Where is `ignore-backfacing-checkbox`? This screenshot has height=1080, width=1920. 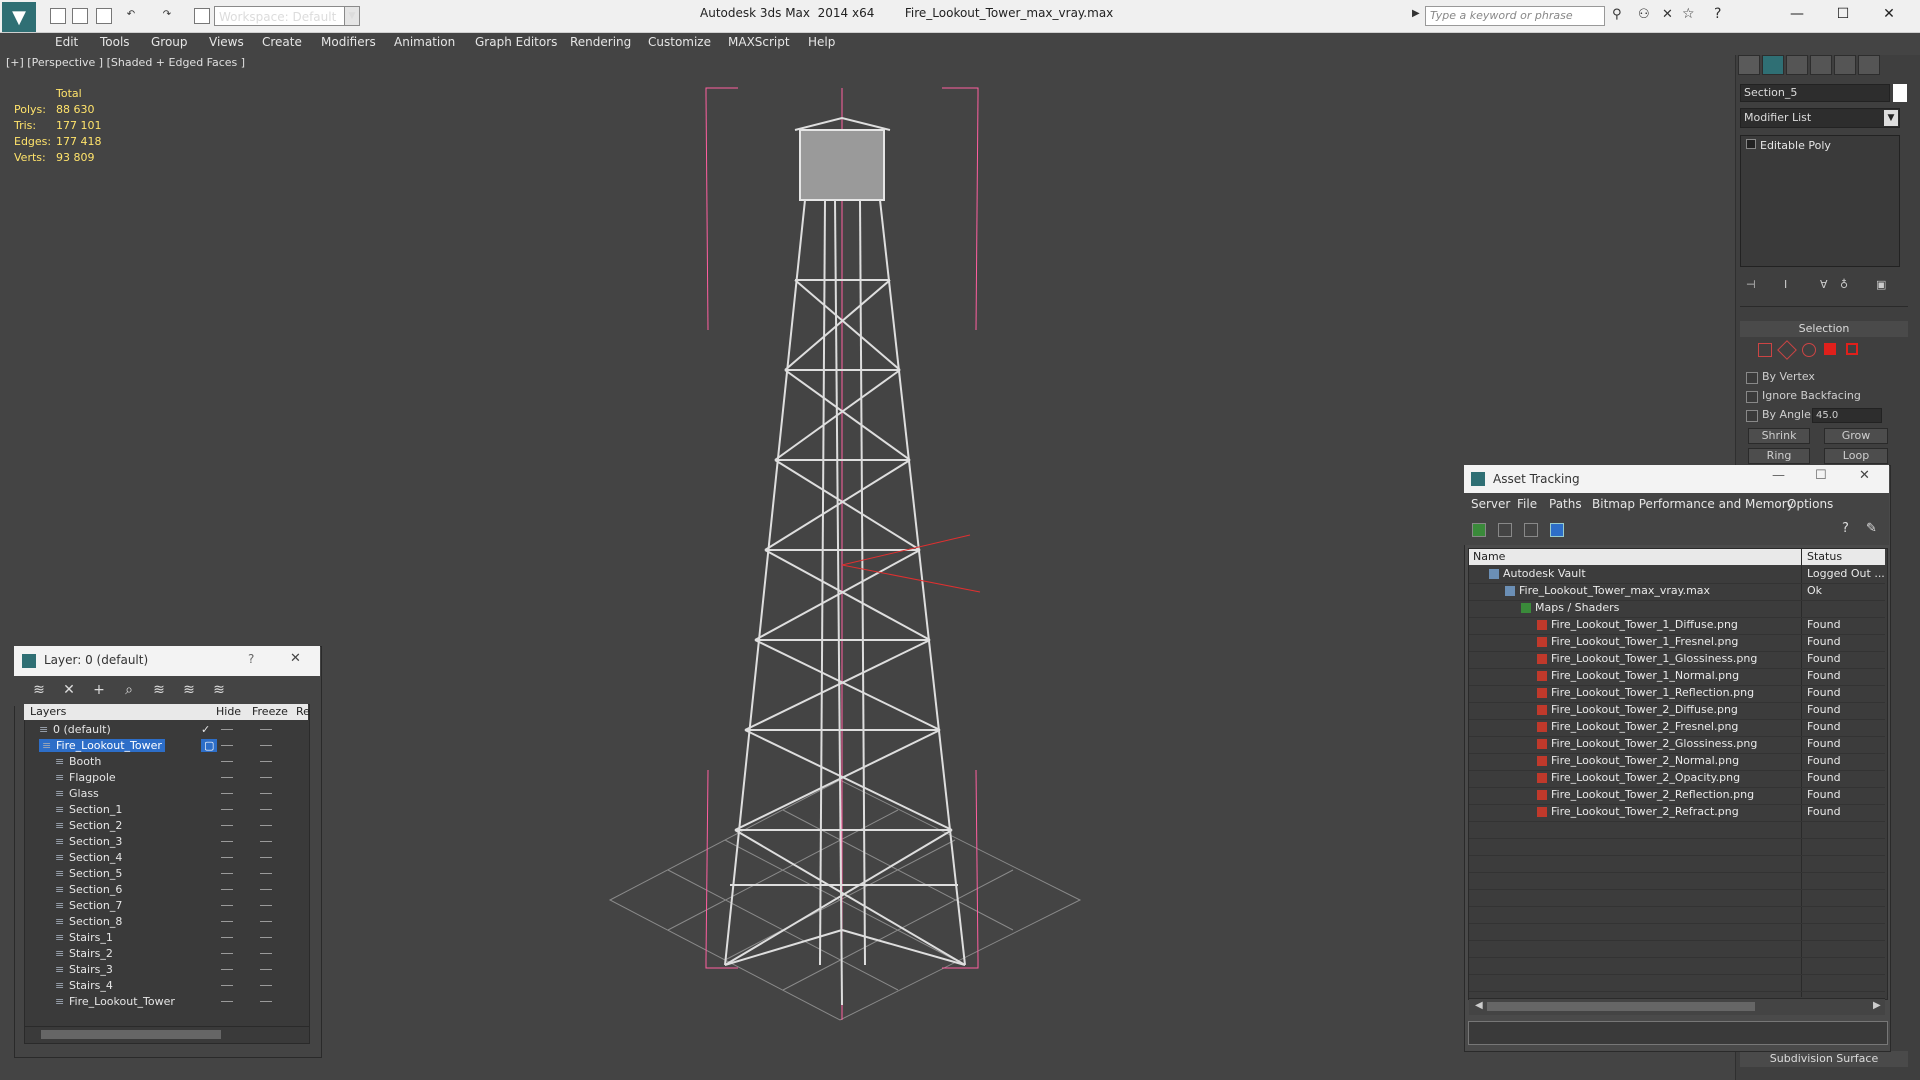
ignore-backfacing-checkbox is located at coordinates (1752, 397).